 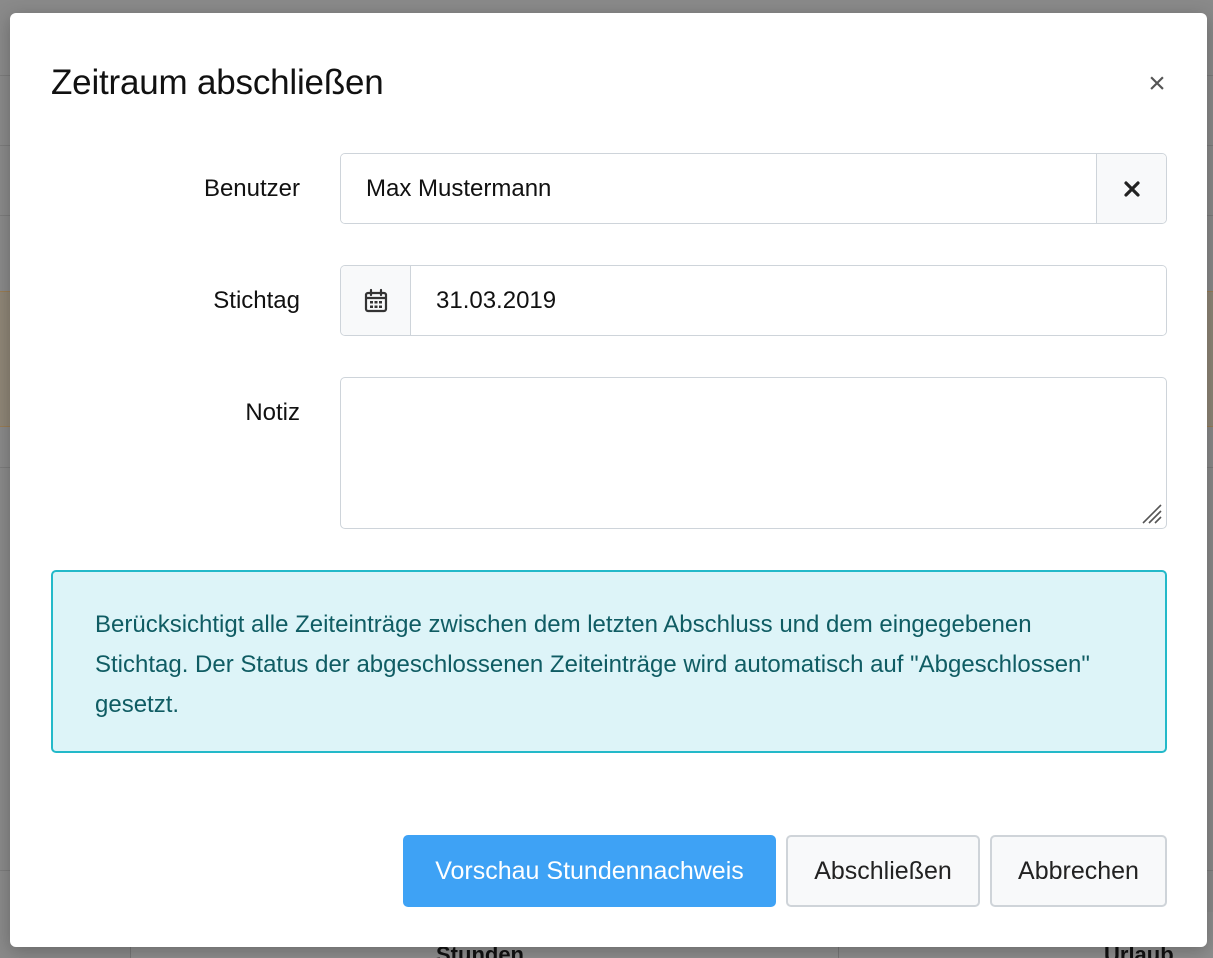 What do you see at coordinates (1078, 871) in the screenshot?
I see `cancel-button: Abbrechen` at bounding box center [1078, 871].